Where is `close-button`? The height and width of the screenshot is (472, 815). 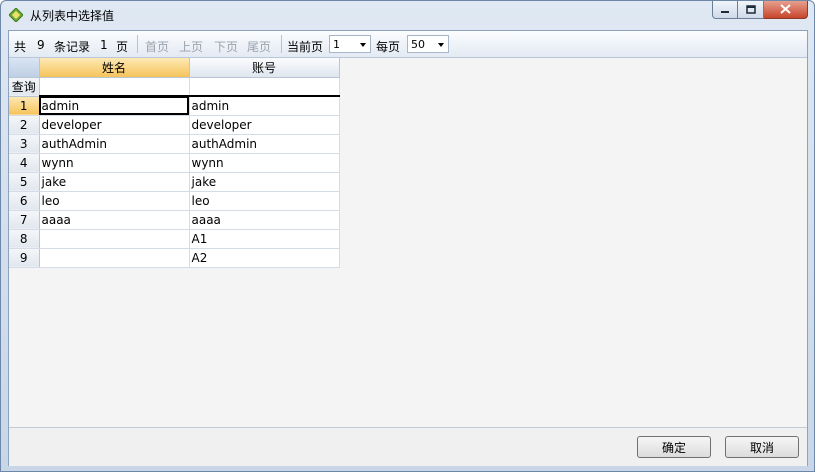
close-button is located at coordinates (786, 10).